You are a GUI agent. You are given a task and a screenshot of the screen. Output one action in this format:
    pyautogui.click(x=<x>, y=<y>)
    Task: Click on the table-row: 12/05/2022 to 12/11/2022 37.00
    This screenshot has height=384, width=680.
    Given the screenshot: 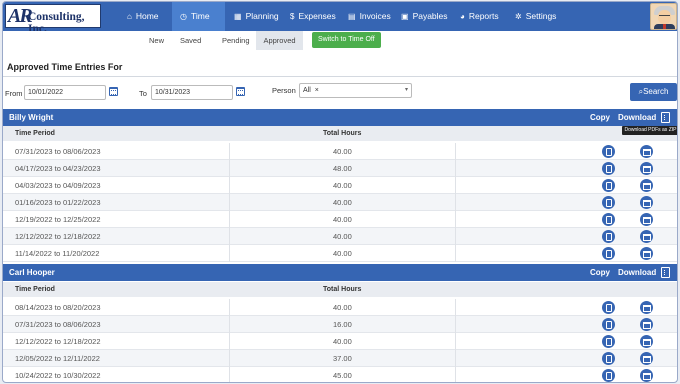 What is the action you would take?
    pyautogui.click(x=340, y=358)
    